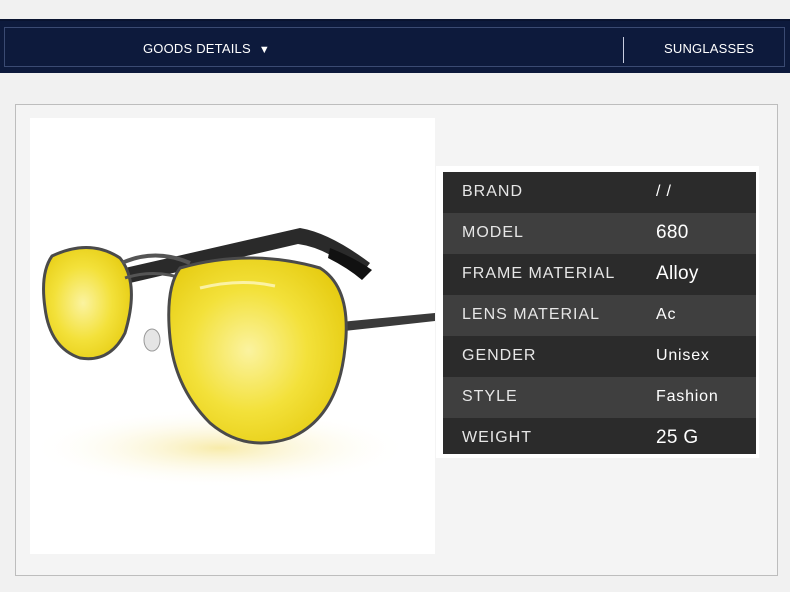  I want to click on spec-value: 680, so click(672, 232).